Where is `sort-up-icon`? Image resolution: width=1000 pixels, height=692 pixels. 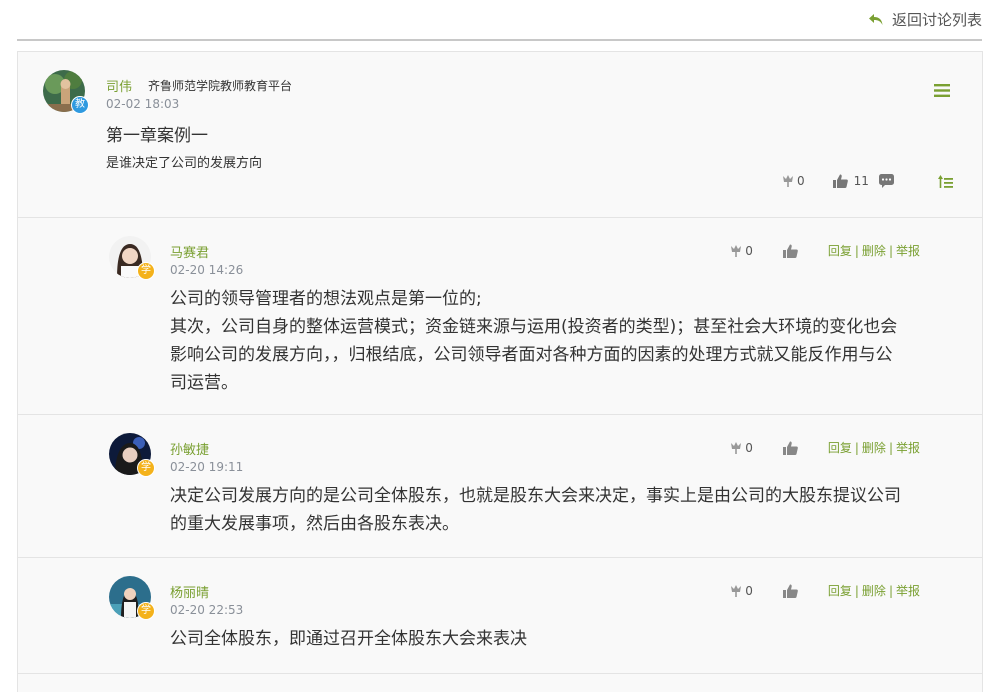
sort-up-icon is located at coordinates (945, 181).